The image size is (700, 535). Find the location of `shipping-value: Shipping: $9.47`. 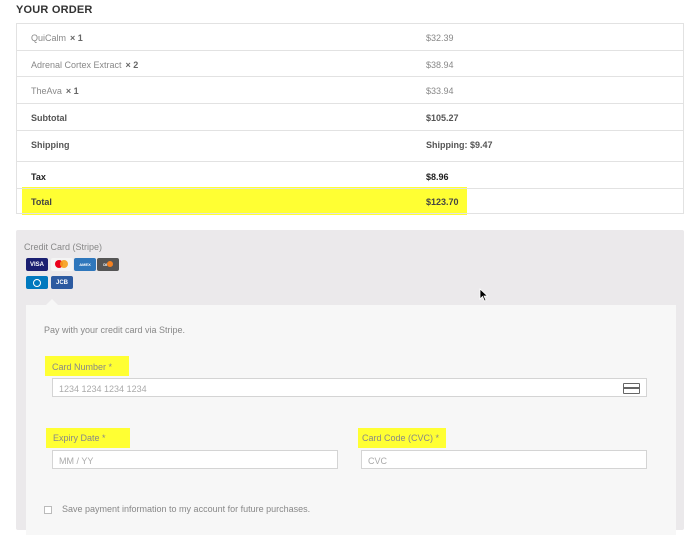

shipping-value: Shipping: $9.47 is located at coordinates (459, 145).